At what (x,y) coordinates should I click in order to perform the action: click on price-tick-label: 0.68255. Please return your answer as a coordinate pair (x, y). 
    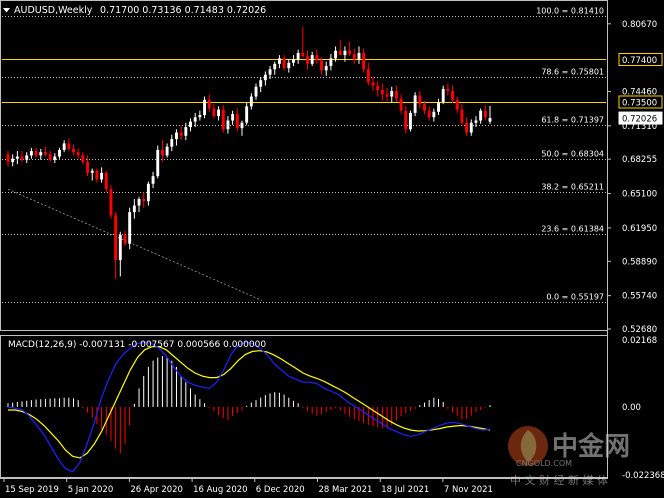
    Looking at the image, I should click on (639, 160).